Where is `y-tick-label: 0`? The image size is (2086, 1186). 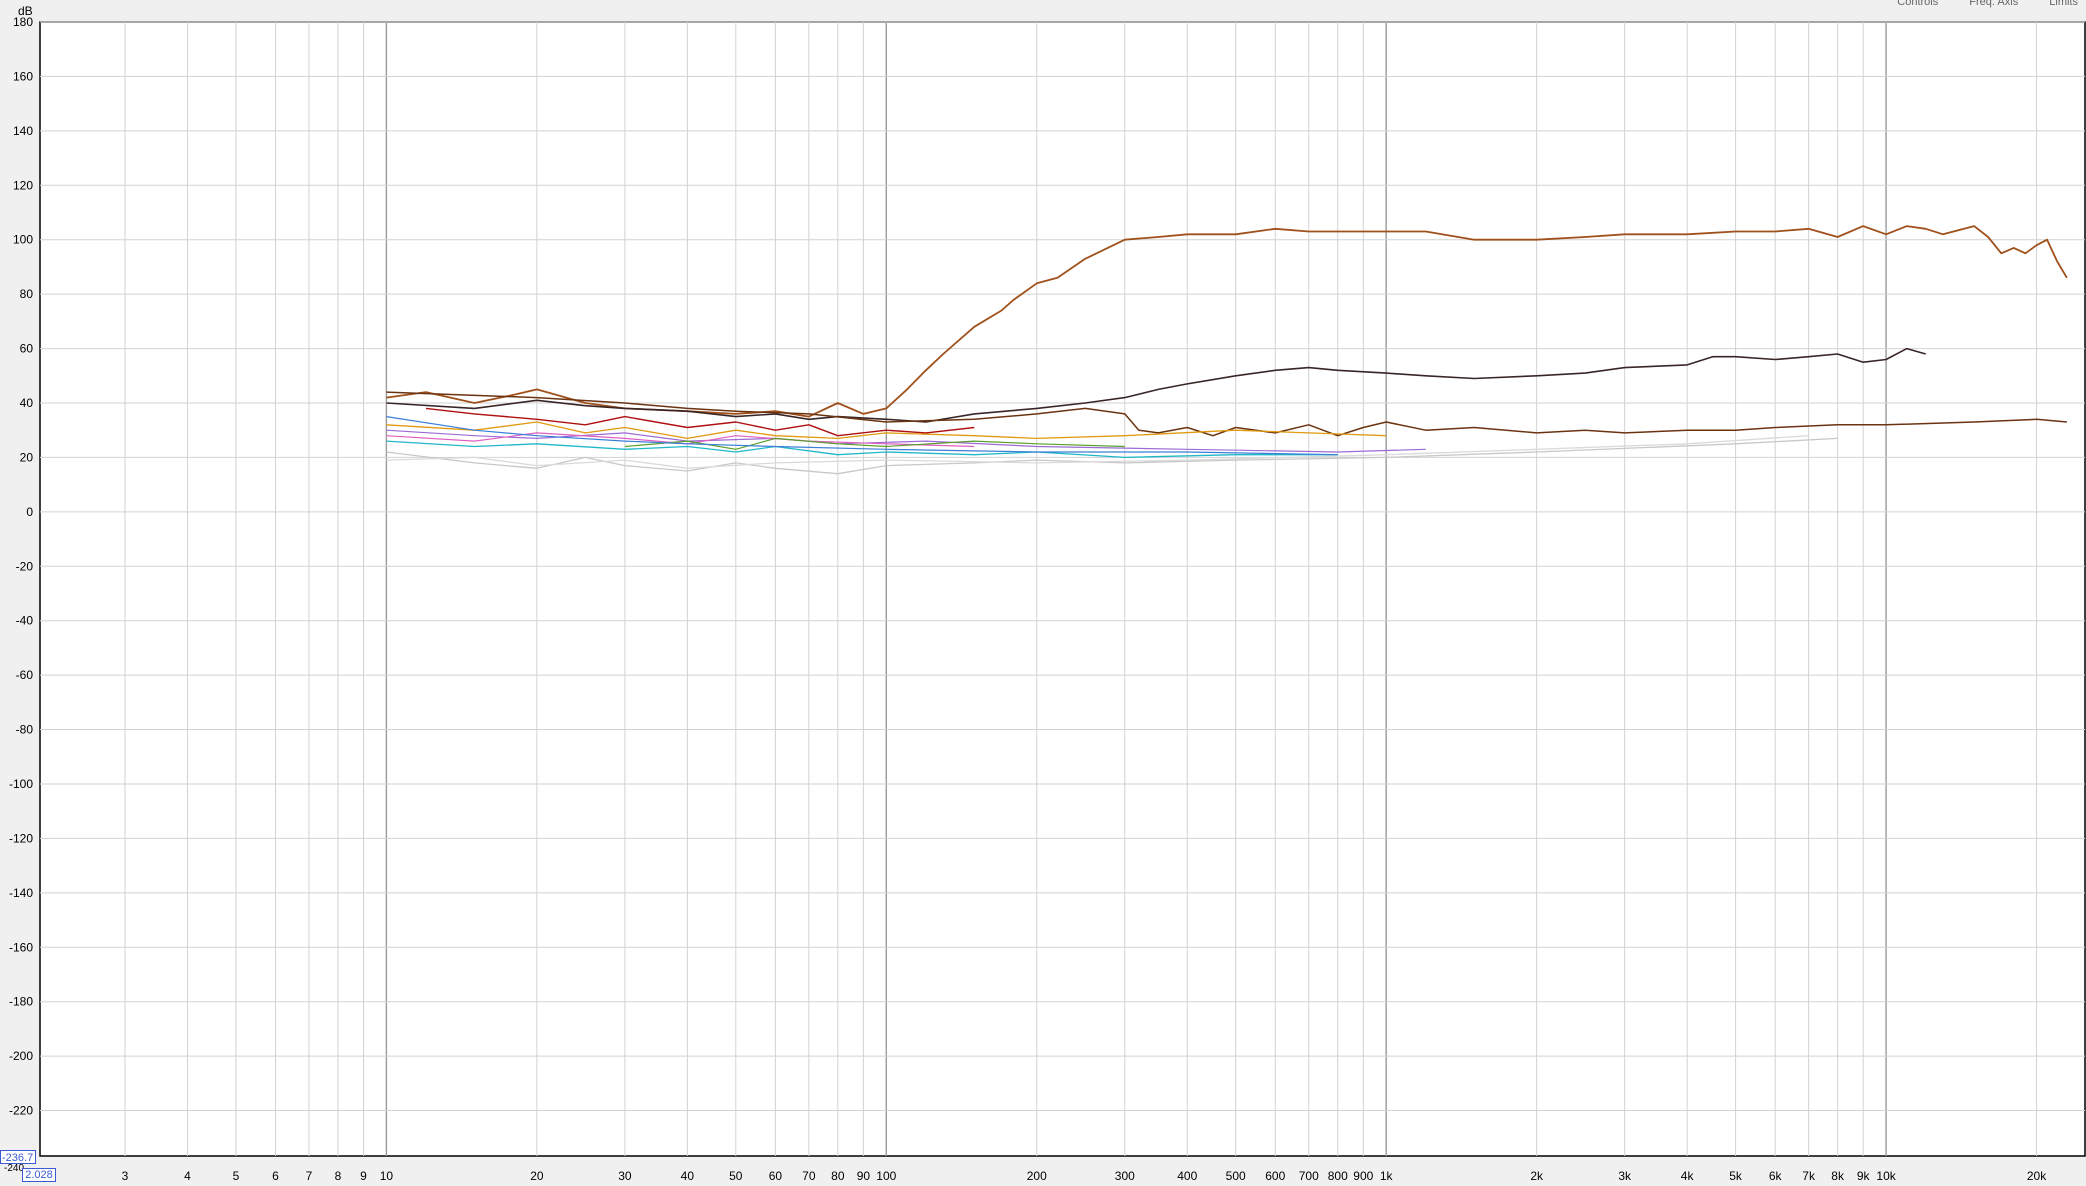
y-tick-label: 0 is located at coordinates (29, 512).